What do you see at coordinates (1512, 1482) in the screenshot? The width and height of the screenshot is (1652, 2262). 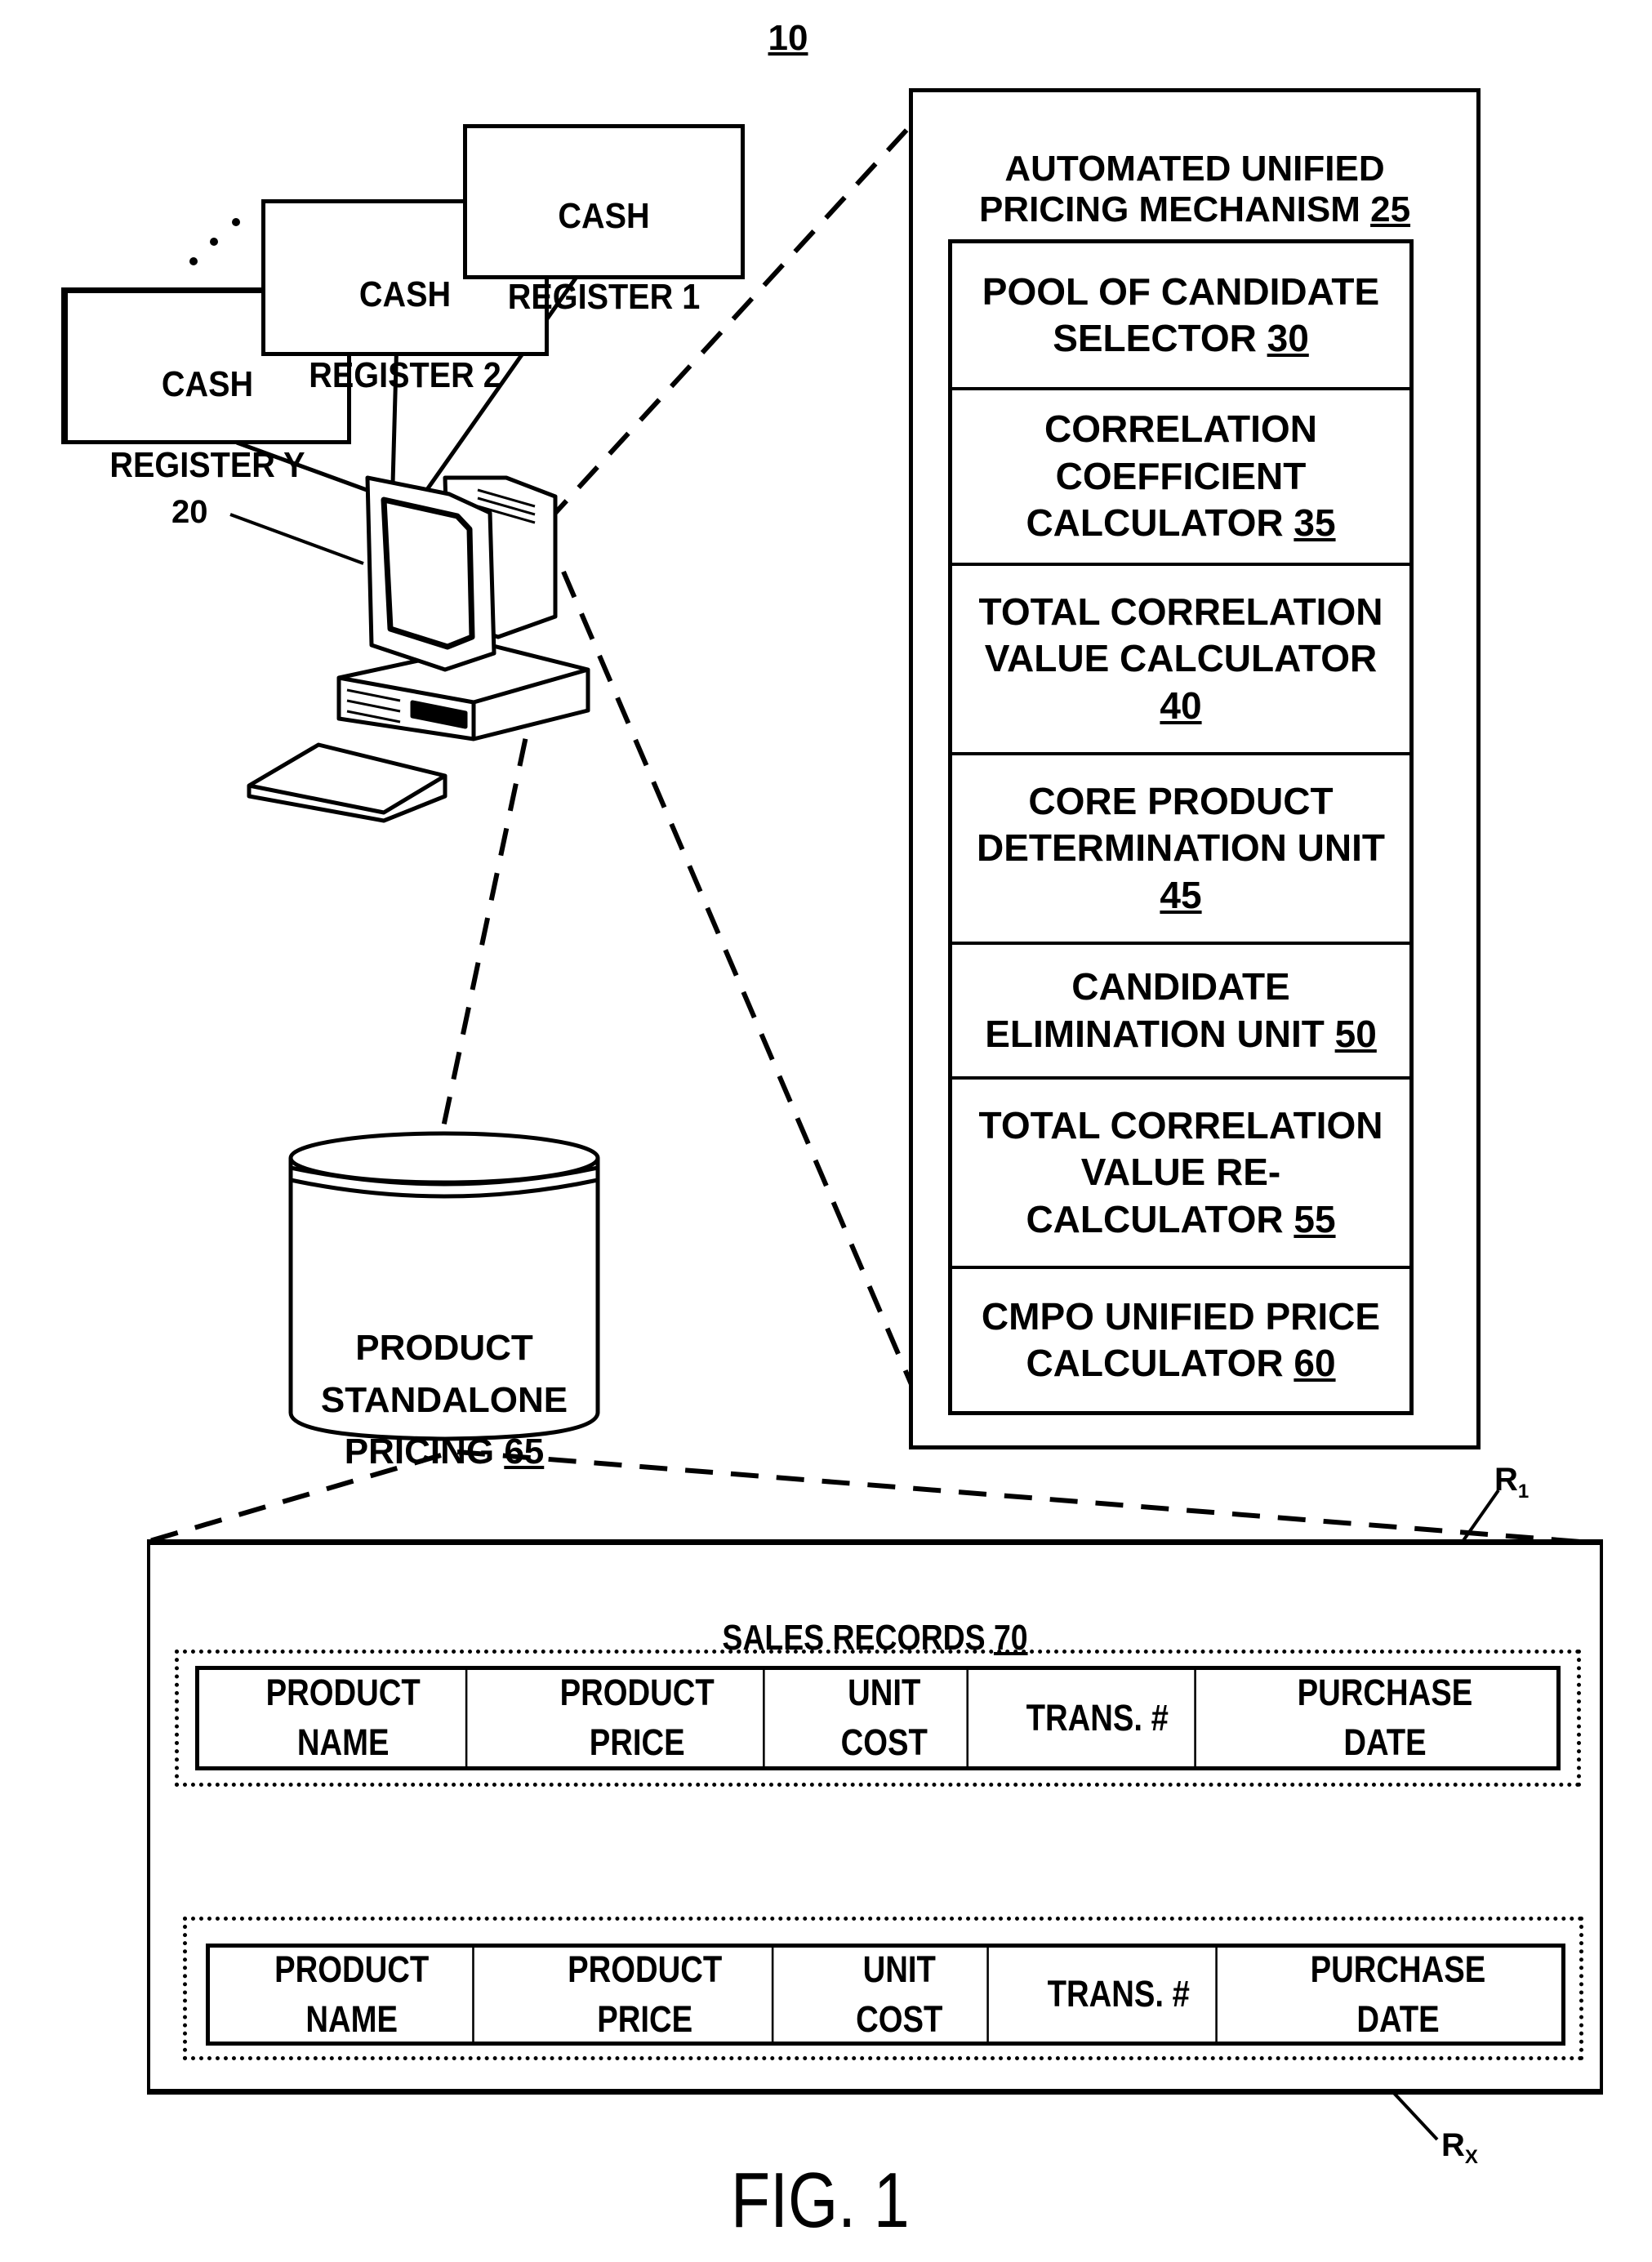 I see `record-r1-label: R1` at bounding box center [1512, 1482].